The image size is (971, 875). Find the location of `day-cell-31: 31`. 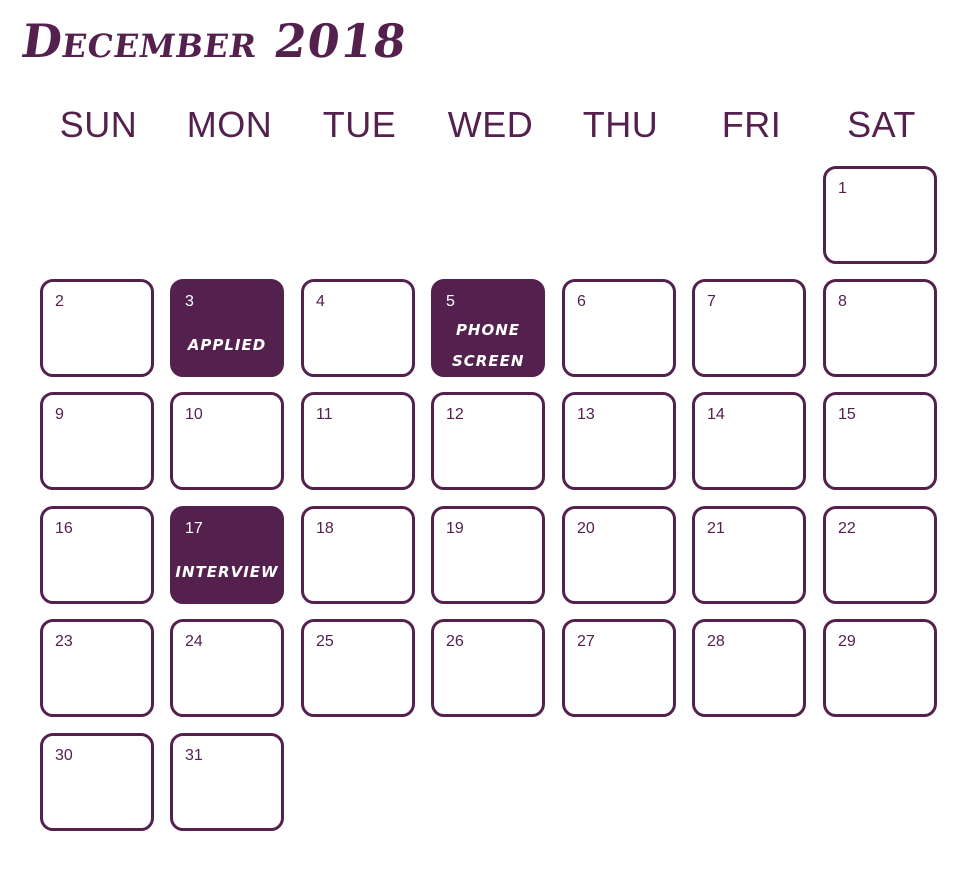

day-cell-31: 31 is located at coordinates (227, 782).